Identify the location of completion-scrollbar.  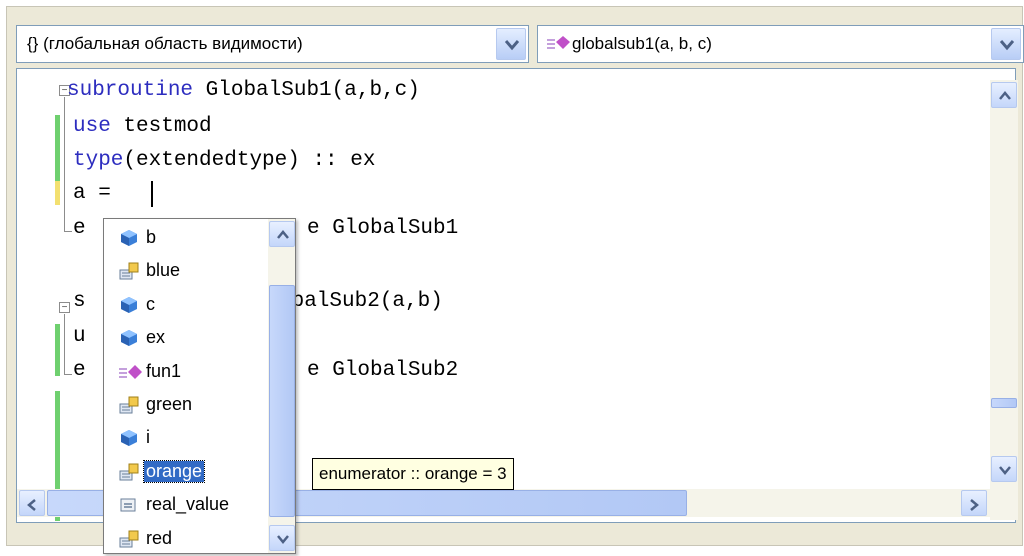
(281, 386).